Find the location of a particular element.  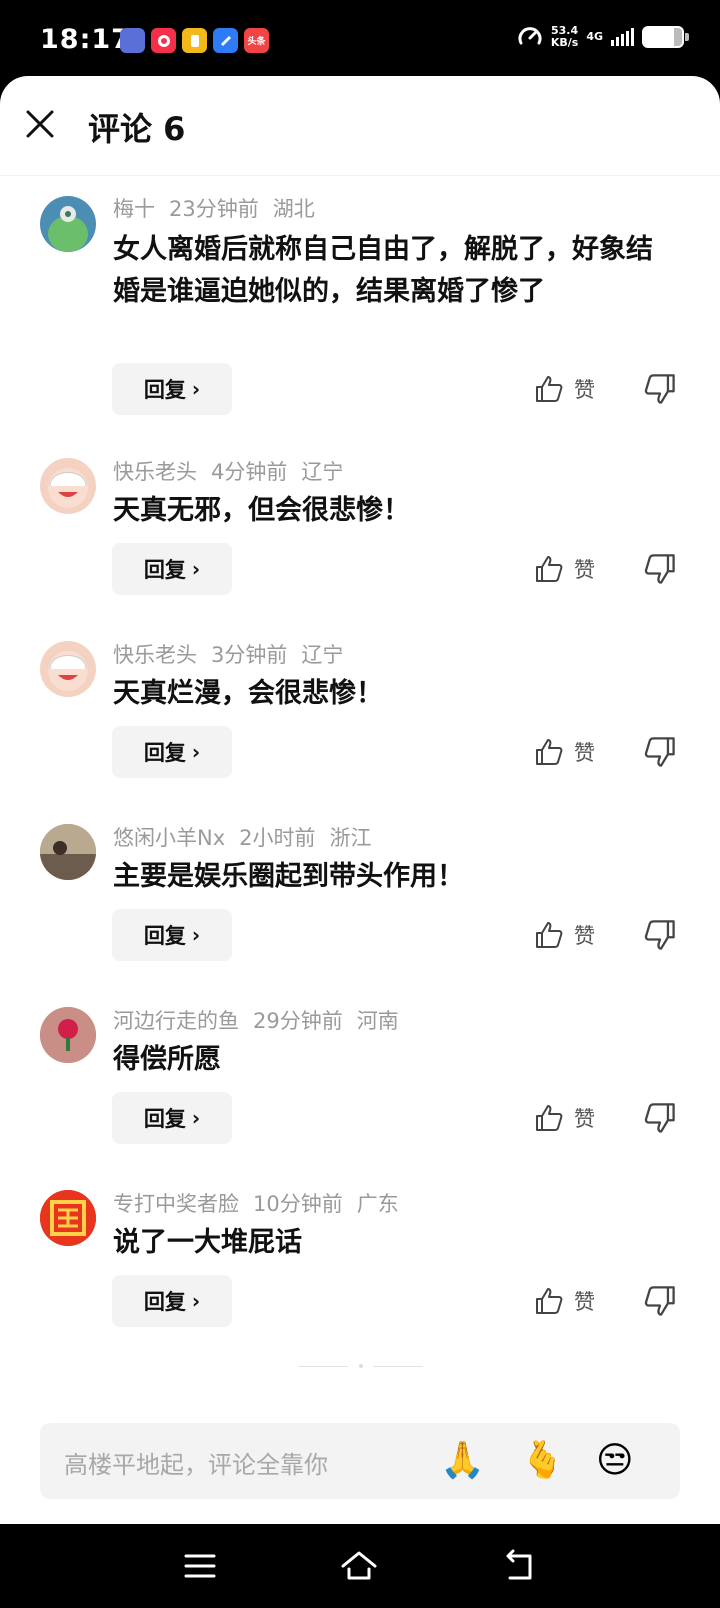

menu-icon is located at coordinates (200, 1566).